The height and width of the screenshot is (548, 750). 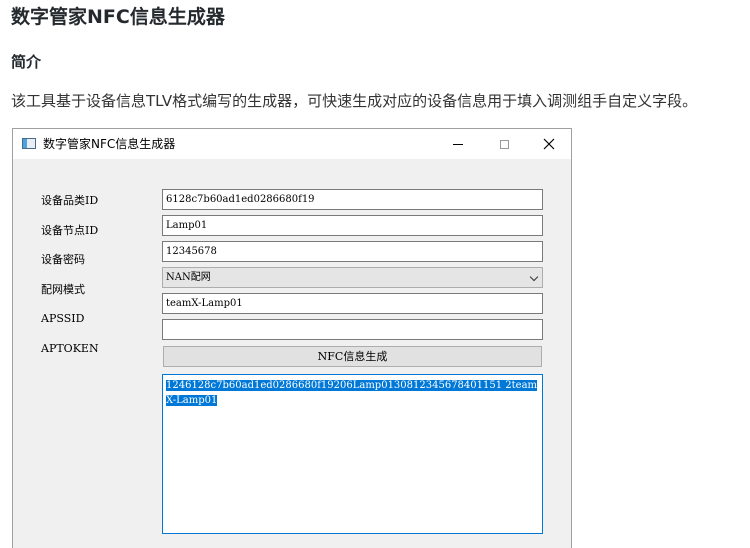 What do you see at coordinates (63, 318) in the screenshot?
I see `label-apssid: APSSID` at bounding box center [63, 318].